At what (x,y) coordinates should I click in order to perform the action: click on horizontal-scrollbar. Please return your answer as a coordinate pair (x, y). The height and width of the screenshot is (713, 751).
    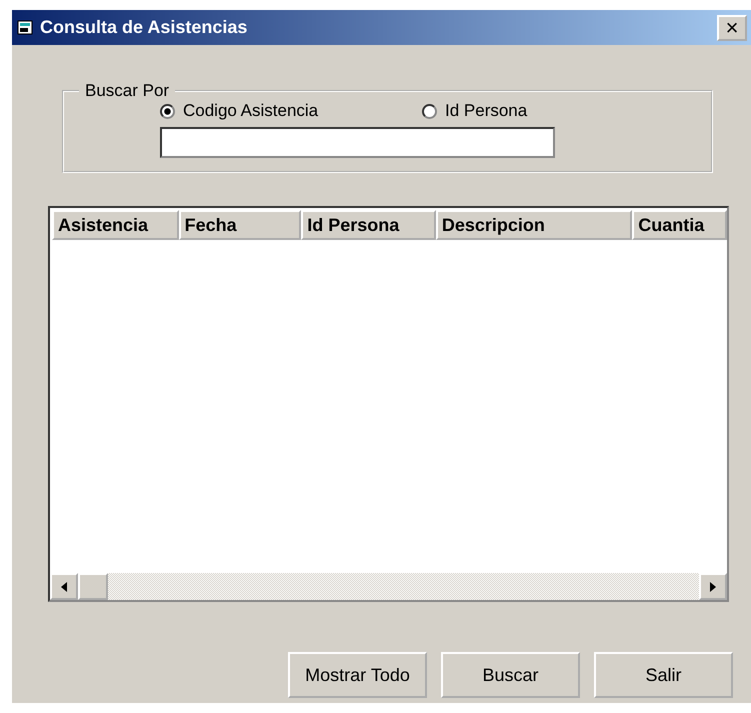
    Looking at the image, I should click on (388, 586).